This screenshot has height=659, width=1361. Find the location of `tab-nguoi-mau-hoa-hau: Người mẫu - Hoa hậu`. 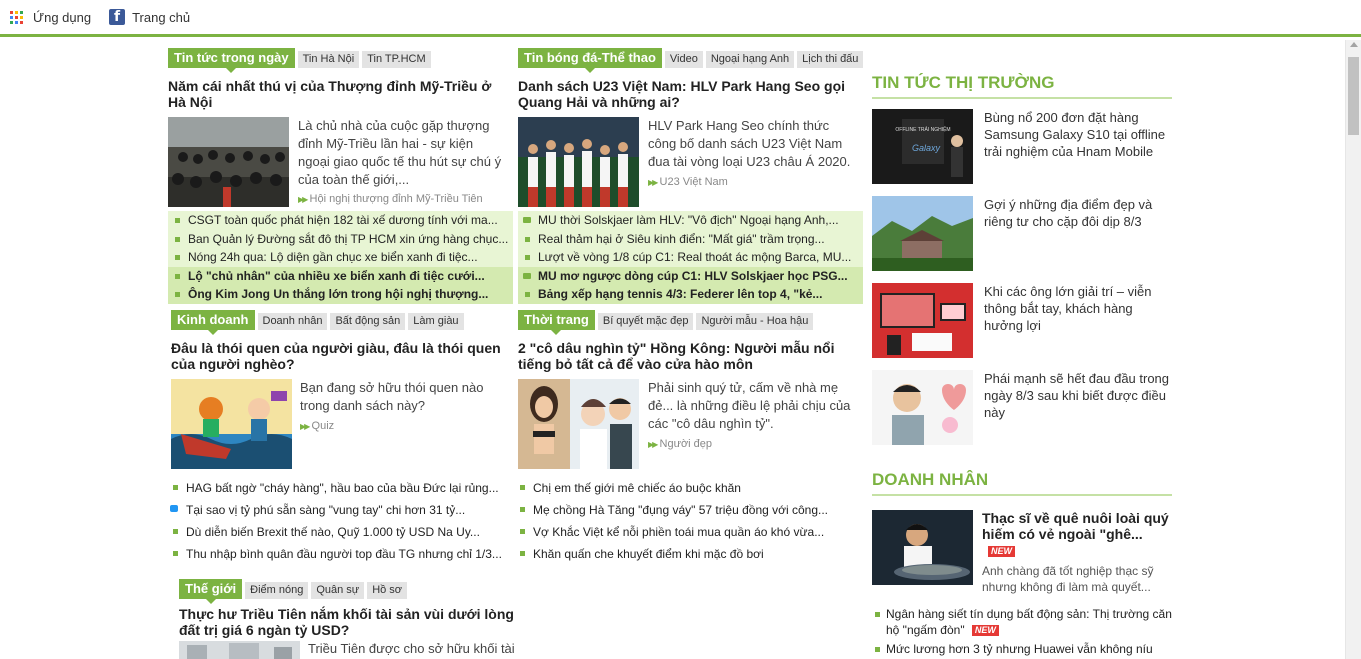

tab-nguoi-mau-hoa-hau: Người mẫu - Hoa hậu is located at coordinates (755, 321).